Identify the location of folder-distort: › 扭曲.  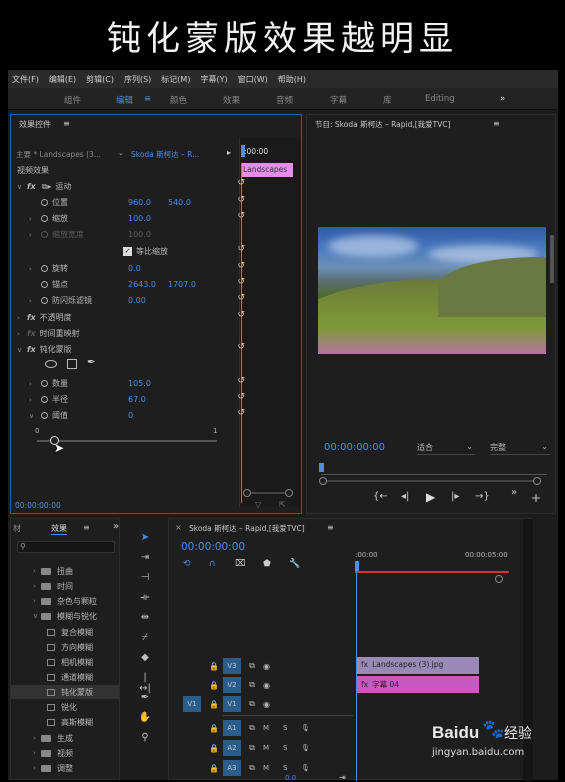
(53, 571).